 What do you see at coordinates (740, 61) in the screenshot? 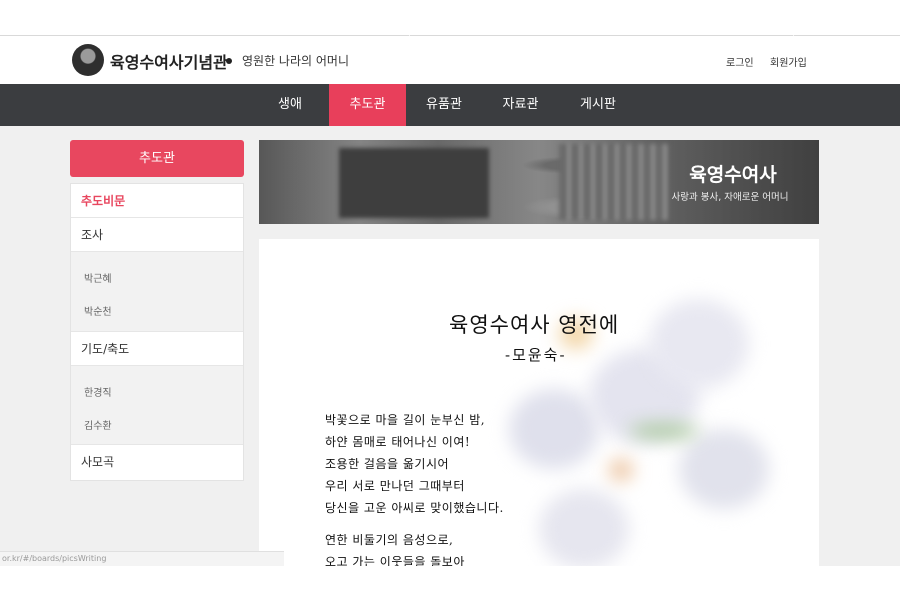
I see `login-link: 로그인` at bounding box center [740, 61].